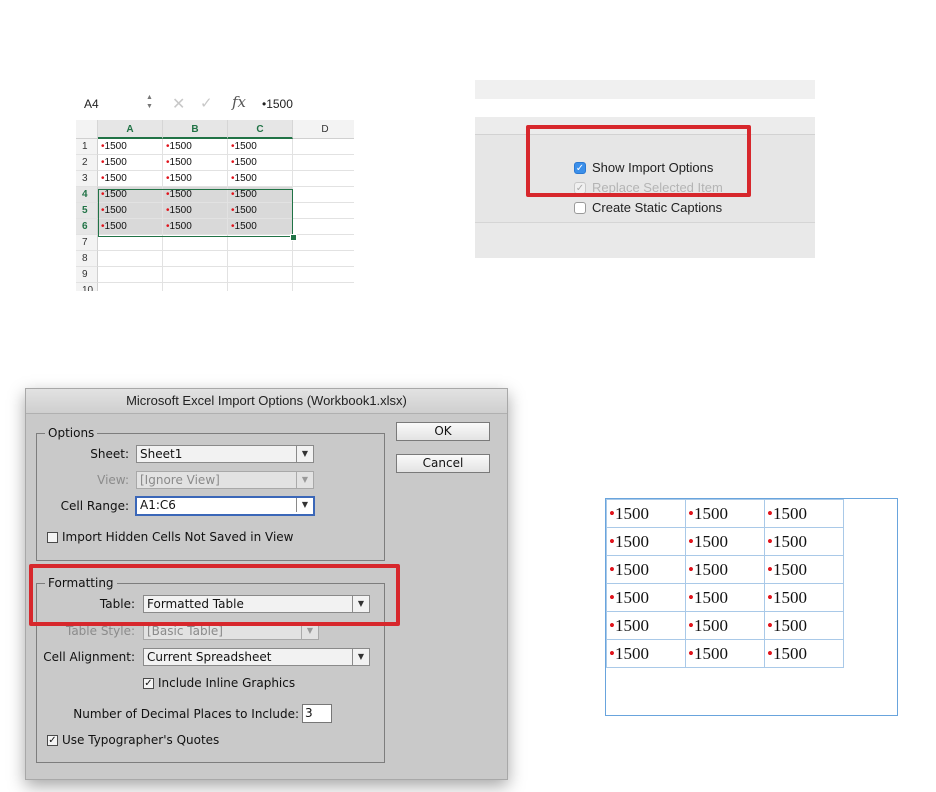  I want to click on include-inline-graphics-option: ✓ Include Inline Graphics, so click(219, 683).